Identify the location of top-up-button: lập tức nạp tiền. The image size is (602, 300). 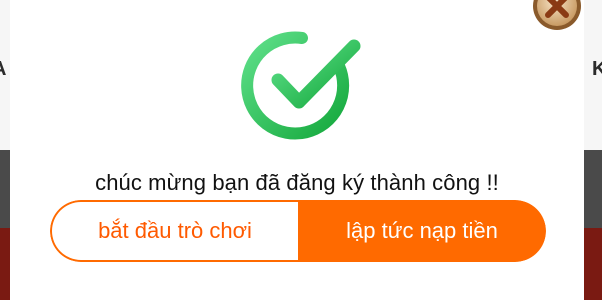
(422, 231).